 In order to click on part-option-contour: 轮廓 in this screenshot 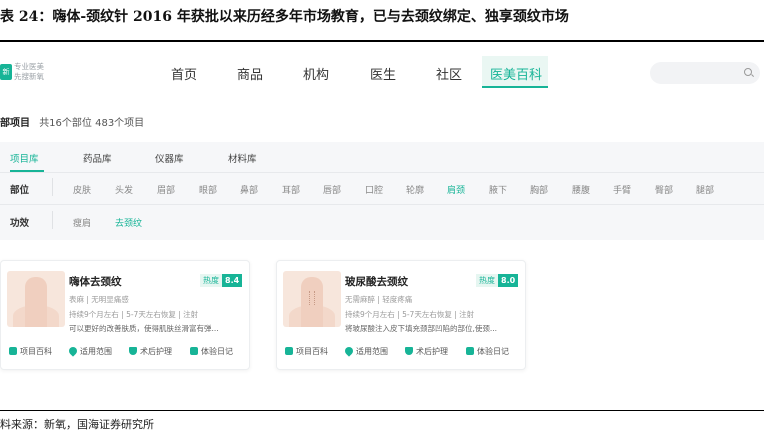, I will do `click(415, 189)`.